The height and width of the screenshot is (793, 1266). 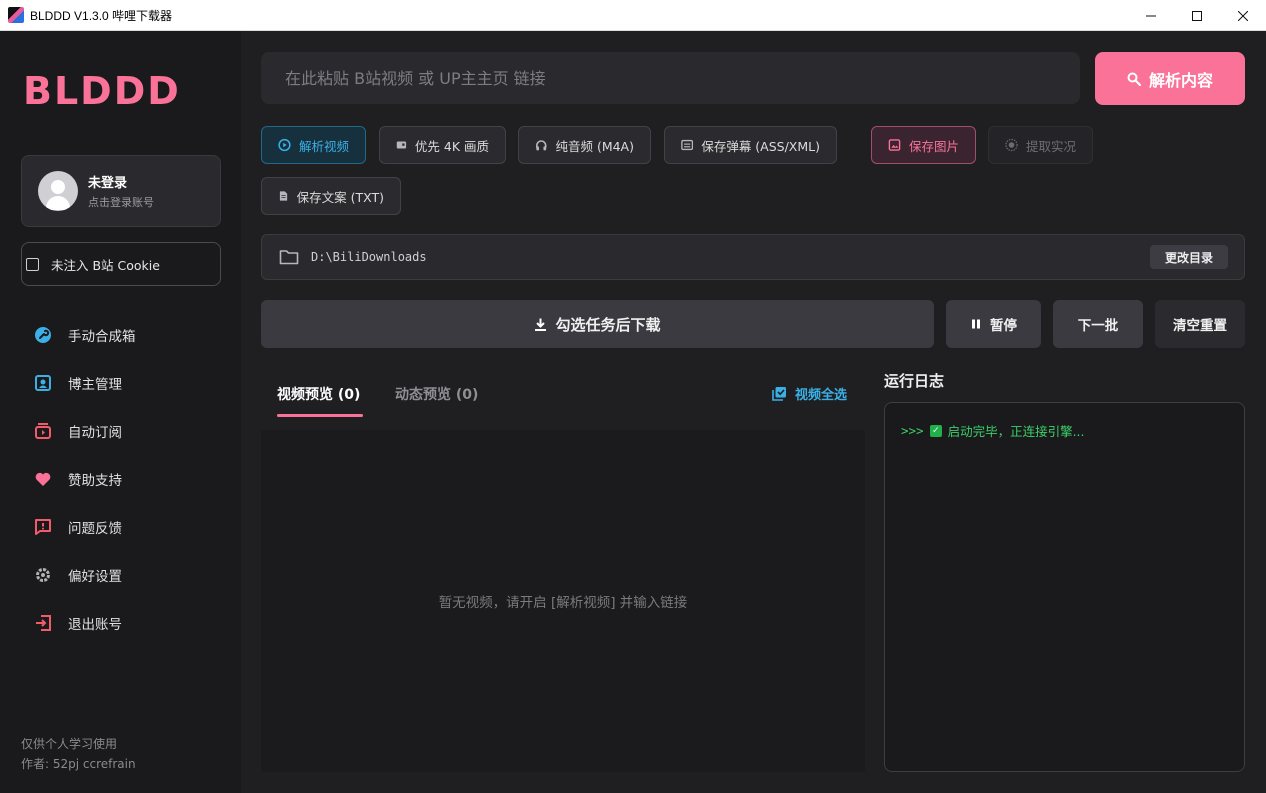 I want to click on option-save-images: 保存图片, so click(x=923, y=145).